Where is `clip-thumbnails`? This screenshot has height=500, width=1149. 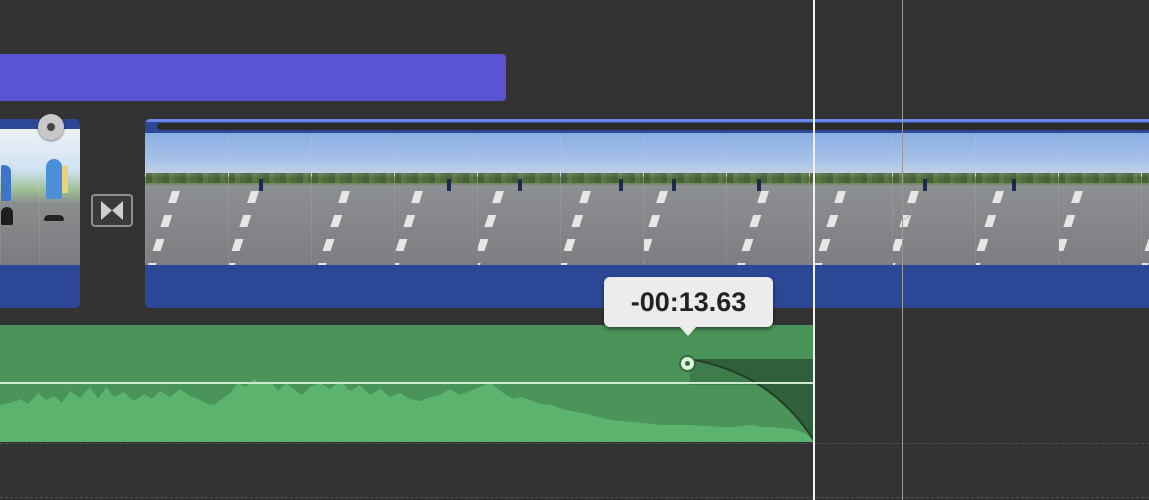 clip-thumbnails is located at coordinates (40, 197).